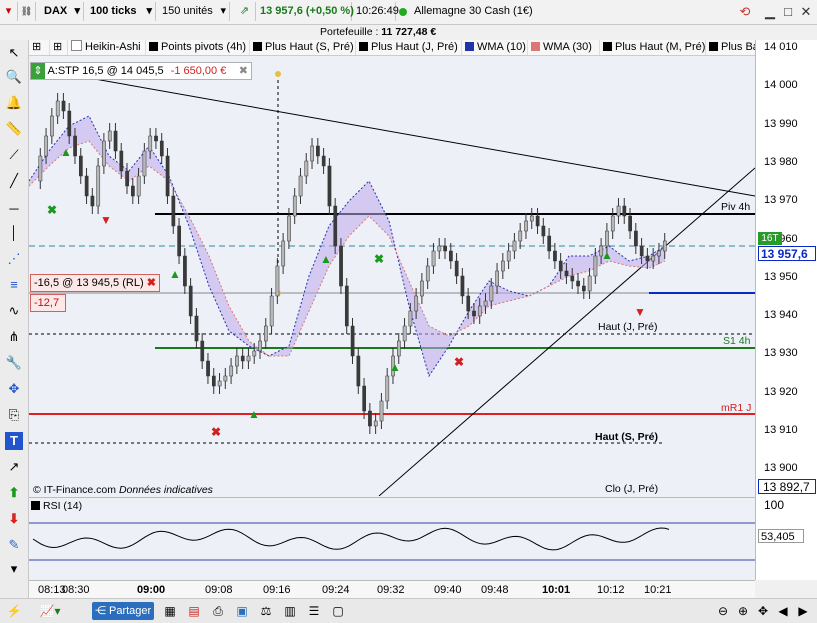  What do you see at coordinates (14, 103) in the screenshot?
I see `alert-bell-icon: 🔔` at bounding box center [14, 103].